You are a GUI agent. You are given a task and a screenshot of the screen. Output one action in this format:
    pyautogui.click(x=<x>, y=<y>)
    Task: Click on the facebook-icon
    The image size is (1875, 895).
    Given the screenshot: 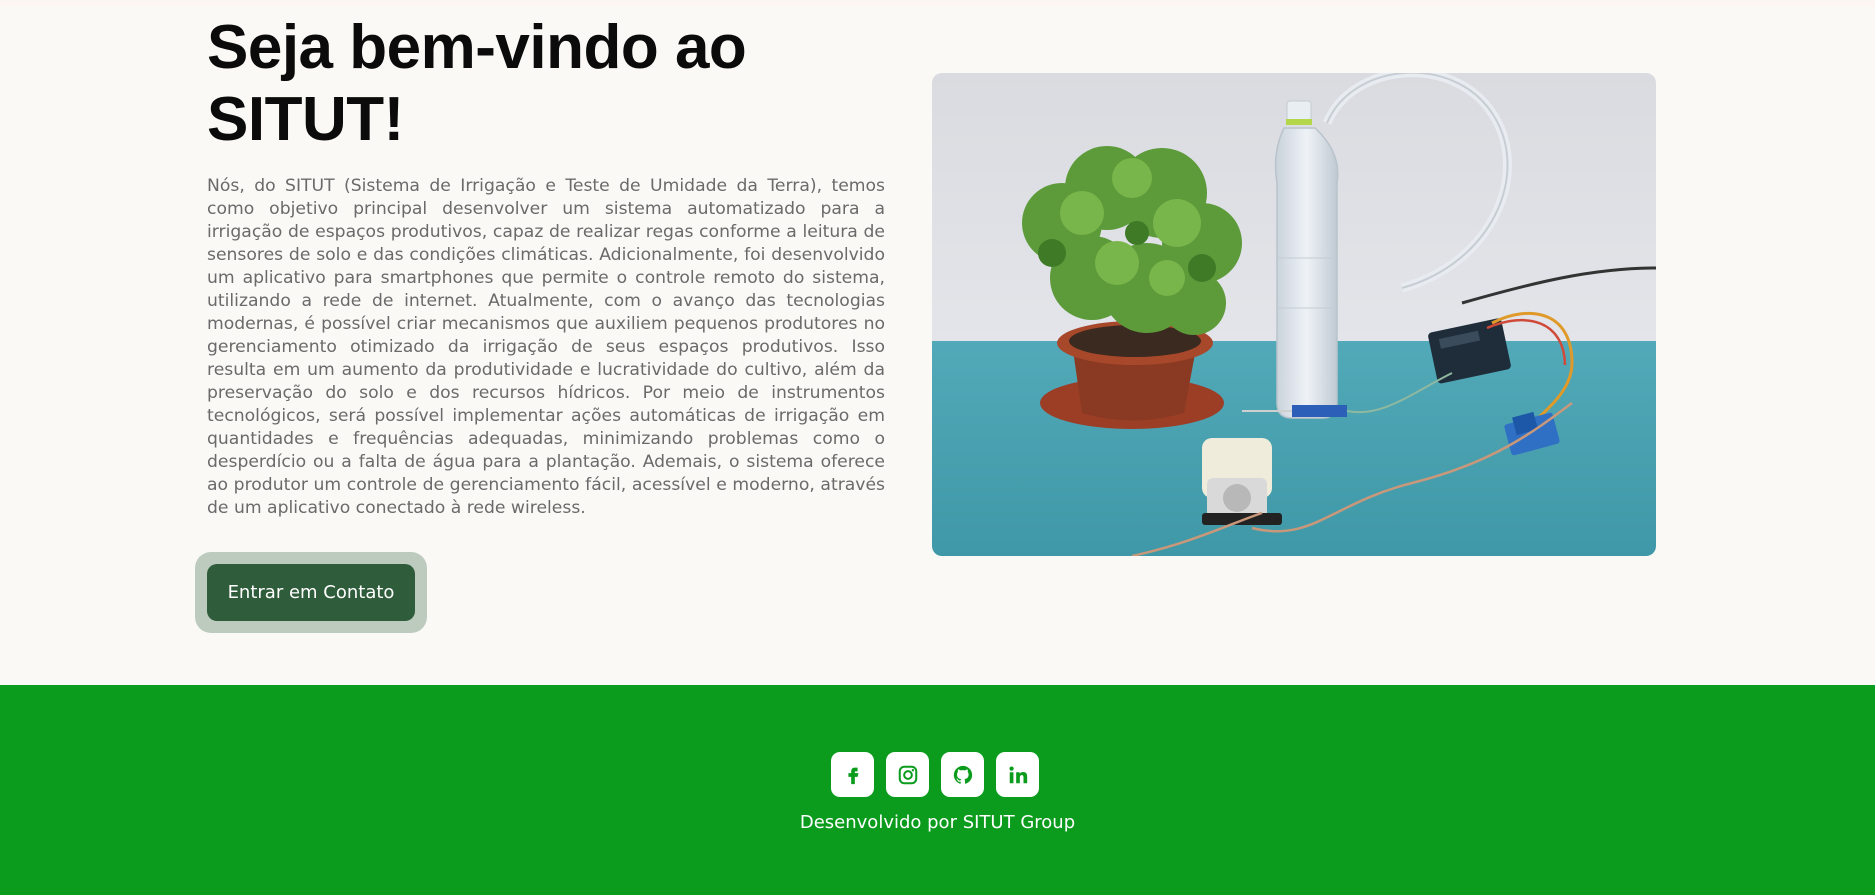 What is the action you would take?
    pyautogui.click(x=852, y=775)
    